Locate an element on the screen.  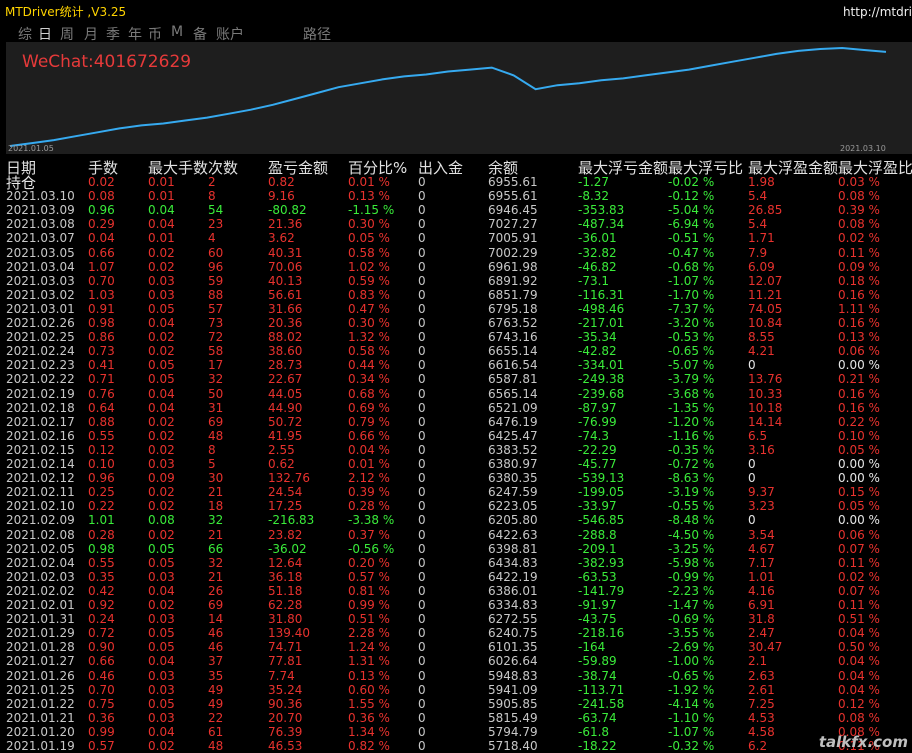
cell-max-float-profit-pct: 0.11 % is located at coordinates (859, 562).